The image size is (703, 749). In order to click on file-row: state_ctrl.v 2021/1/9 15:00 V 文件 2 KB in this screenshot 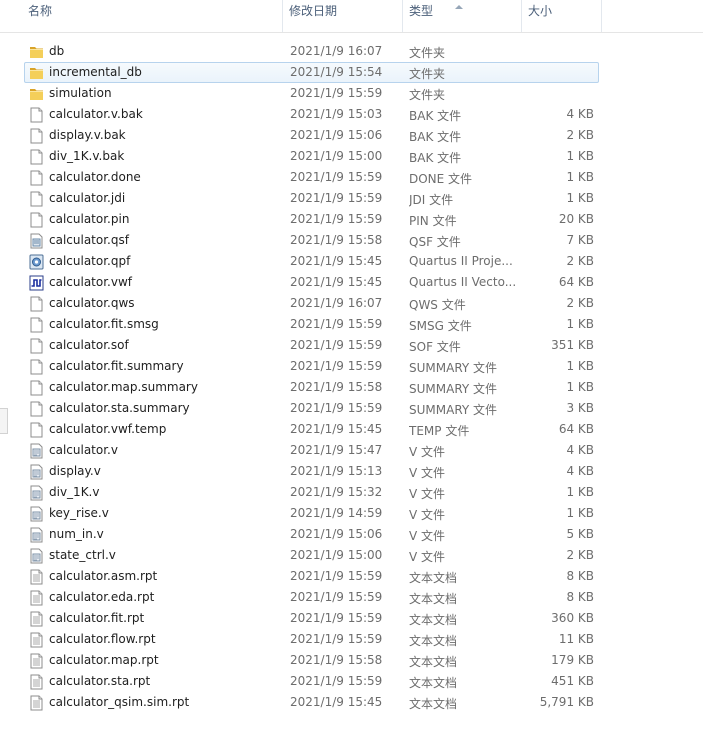, I will do `click(311, 555)`.